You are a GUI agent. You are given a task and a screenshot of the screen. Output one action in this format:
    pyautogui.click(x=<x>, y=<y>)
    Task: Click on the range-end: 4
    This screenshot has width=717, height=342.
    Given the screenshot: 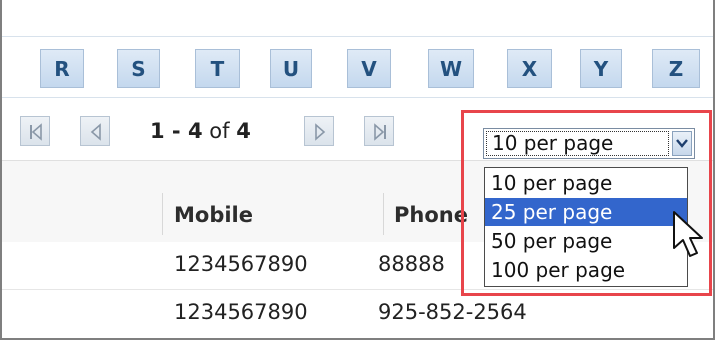 What is the action you would take?
    pyautogui.click(x=195, y=131)
    